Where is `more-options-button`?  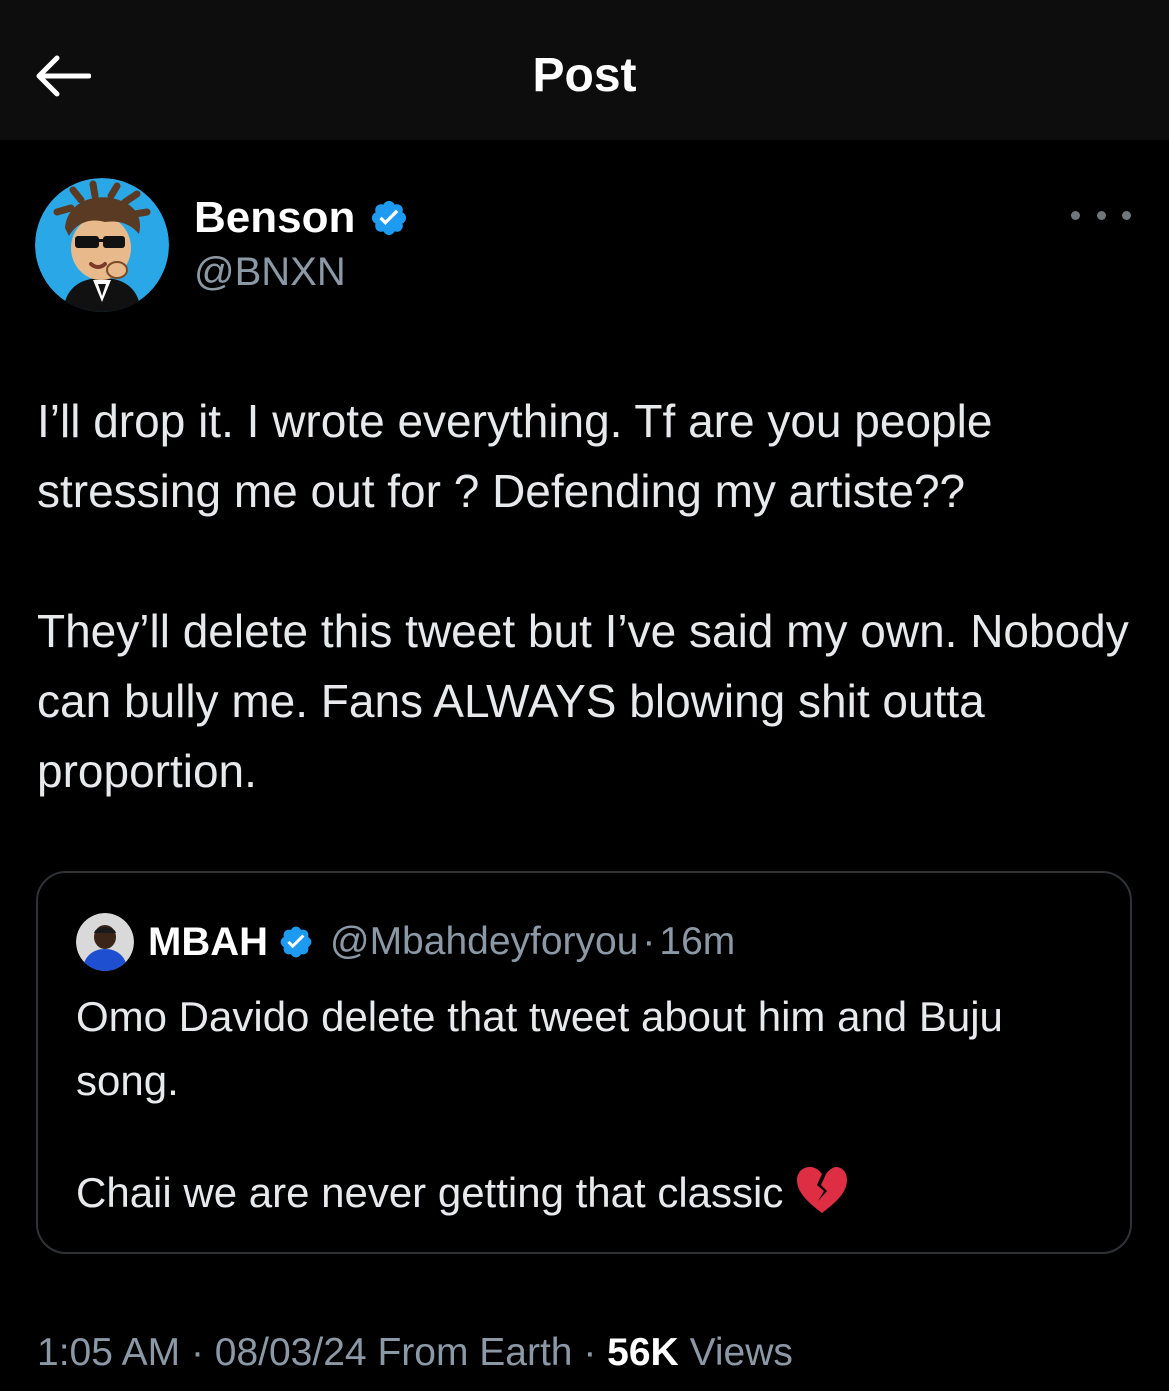
more-options-button is located at coordinates (1101, 215).